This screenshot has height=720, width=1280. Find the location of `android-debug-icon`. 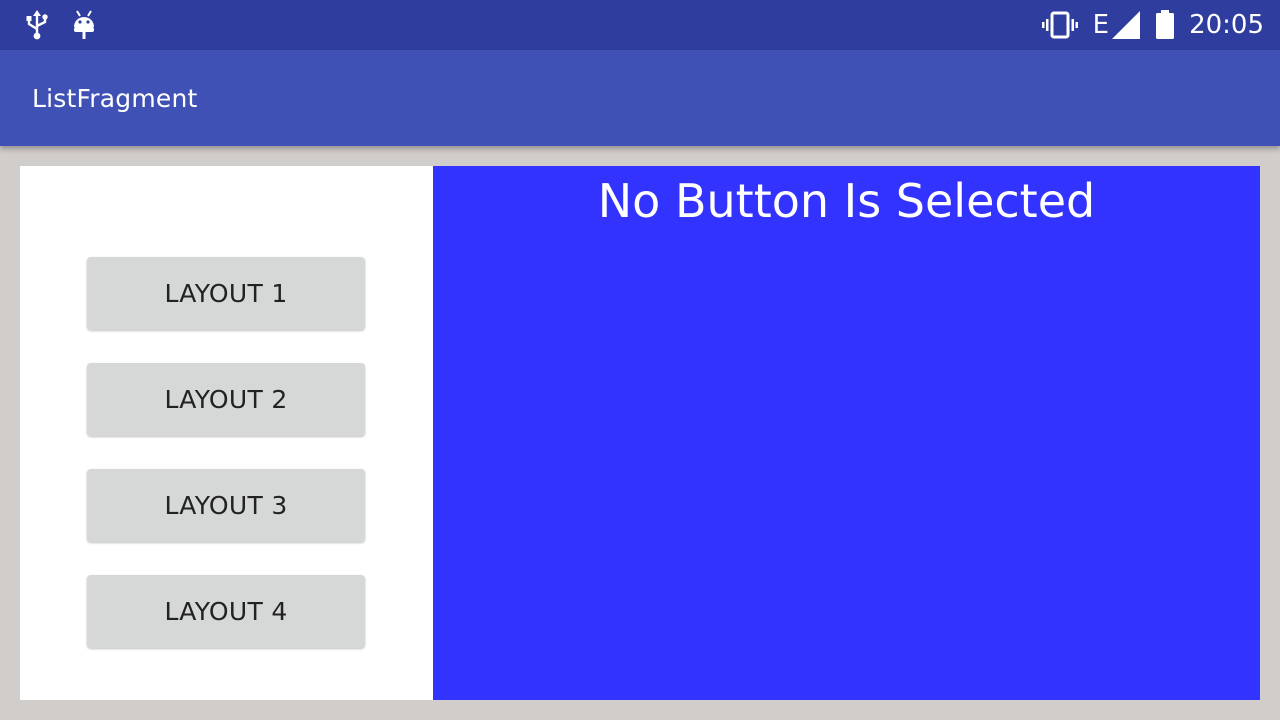

android-debug-icon is located at coordinates (84, 25).